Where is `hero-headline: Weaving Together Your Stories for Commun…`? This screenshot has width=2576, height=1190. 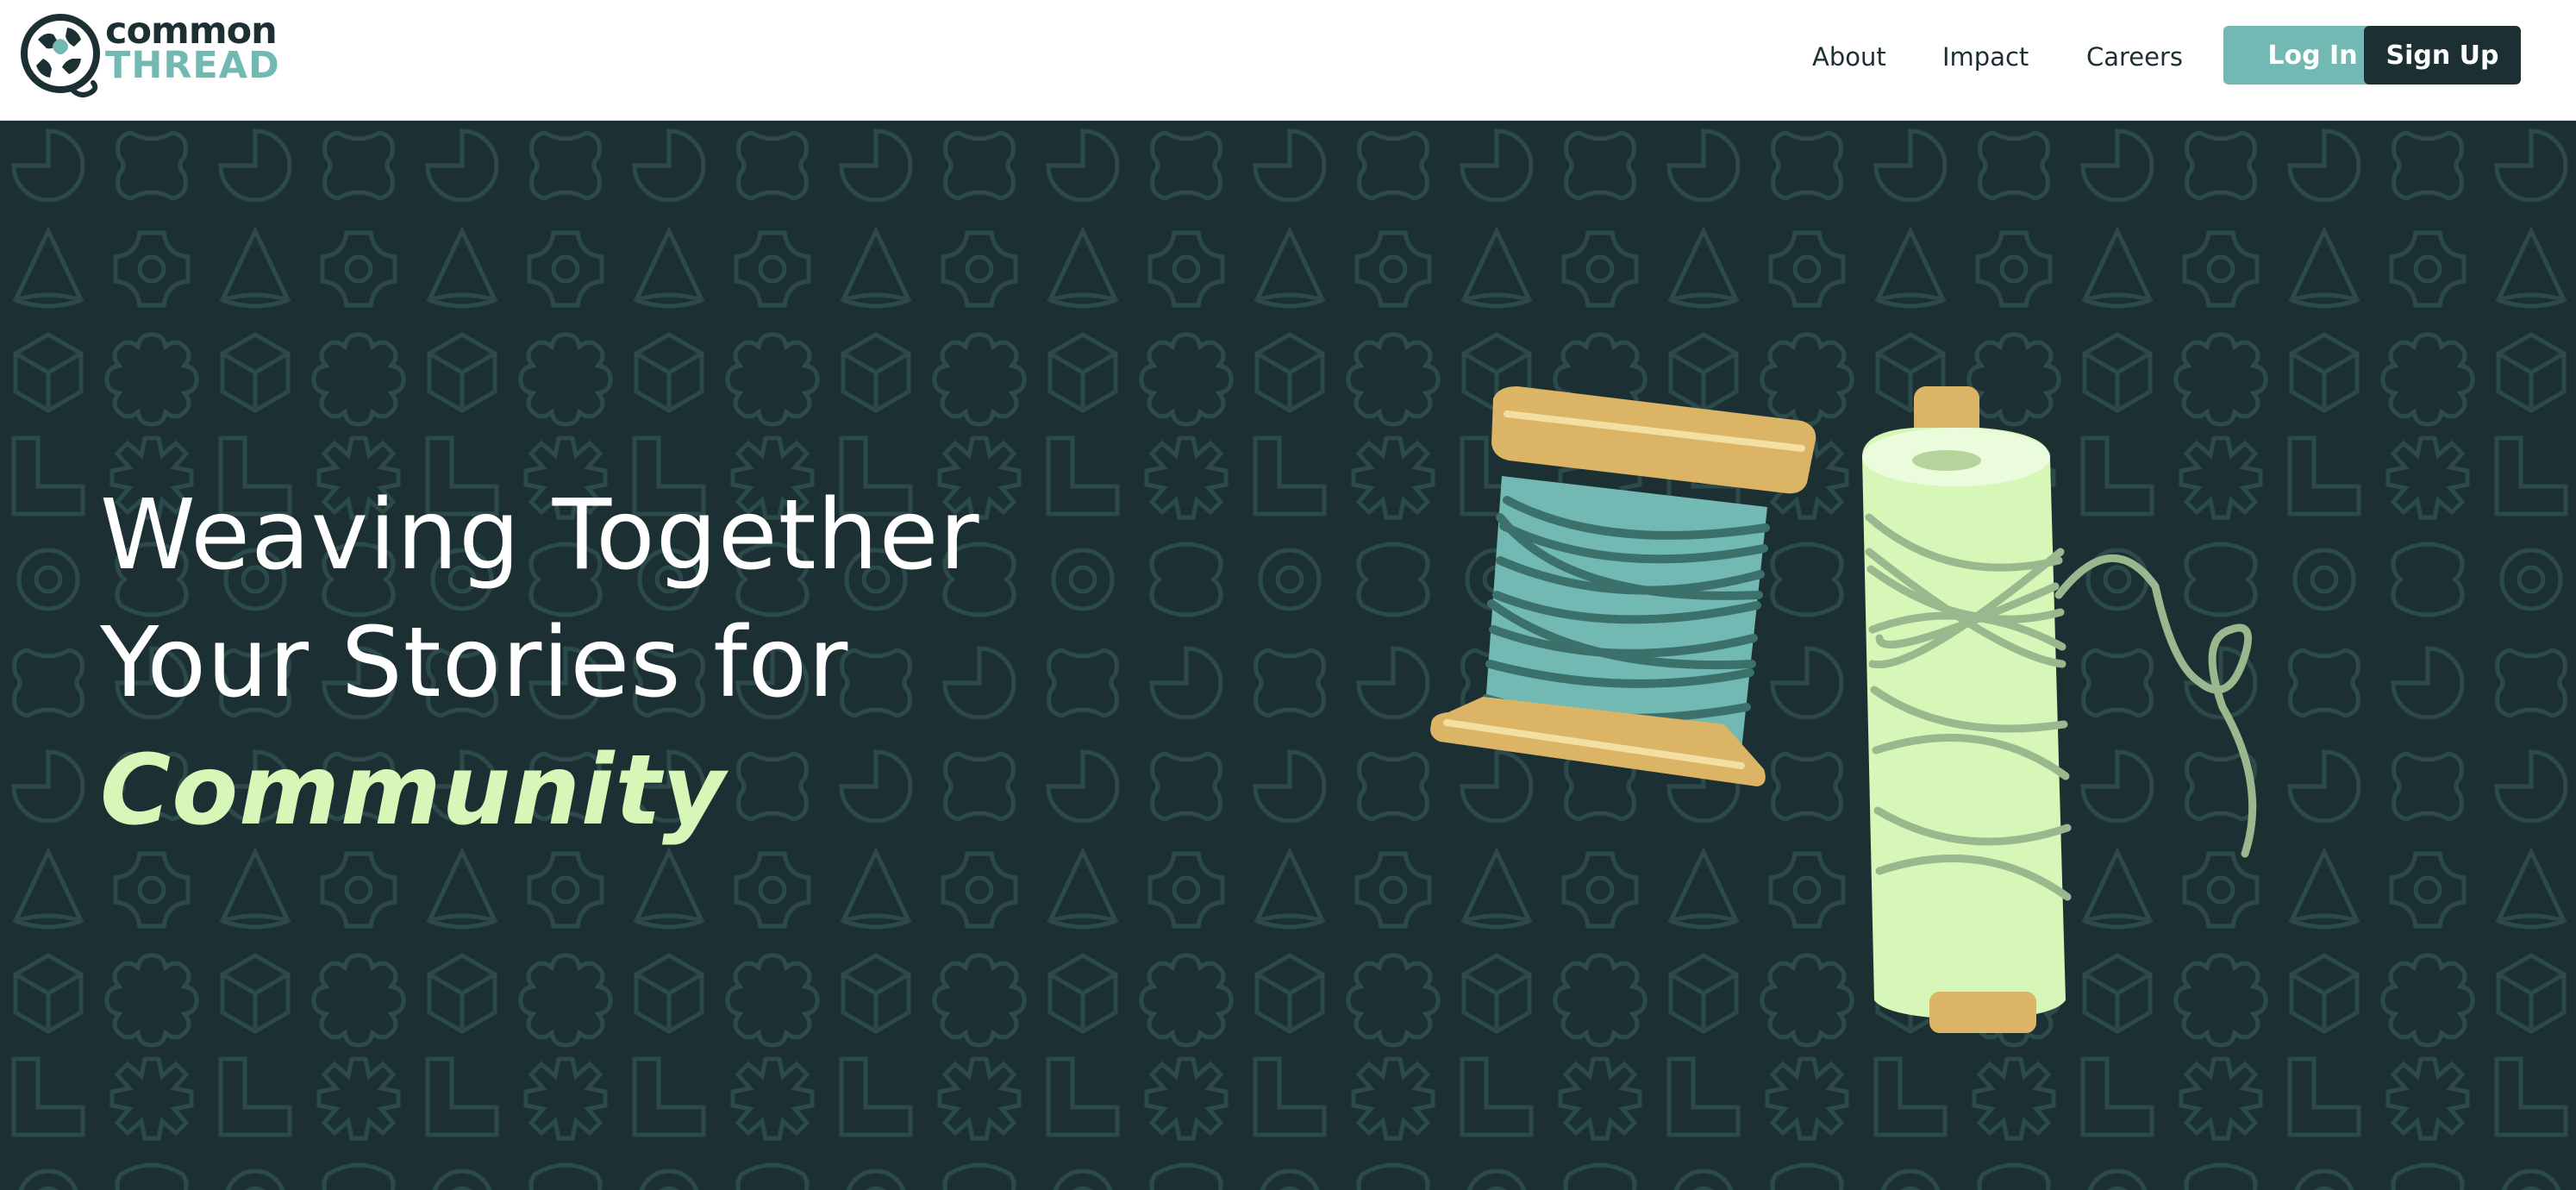
hero-headline: Weaving Together Your Stories for Commun… is located at coordinates (540, 664).